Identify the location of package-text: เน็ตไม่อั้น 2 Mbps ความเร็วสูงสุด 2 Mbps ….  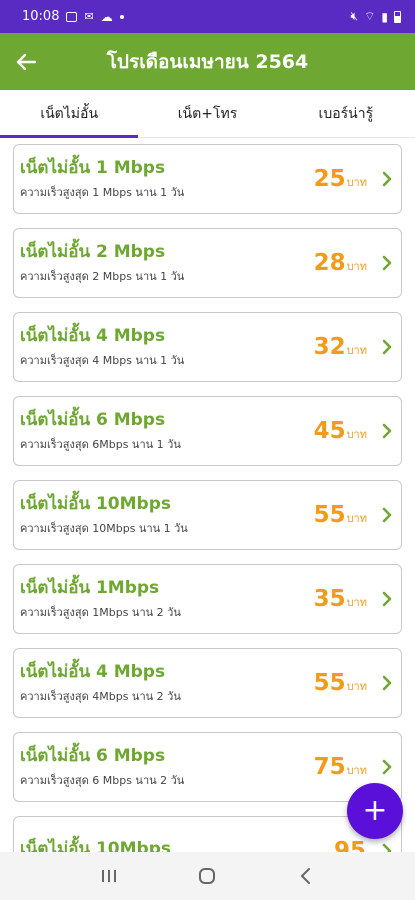
(164, 263).